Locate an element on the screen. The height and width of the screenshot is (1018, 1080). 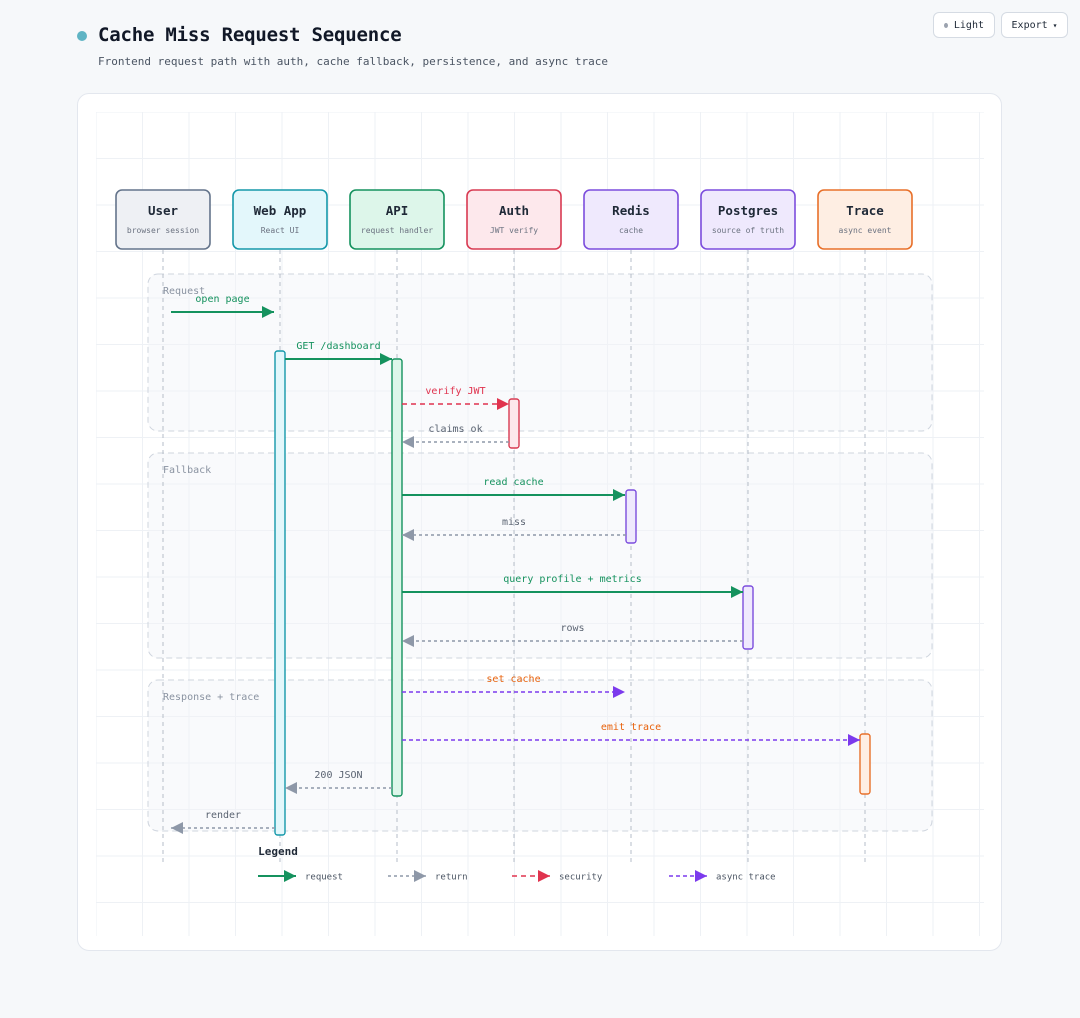
message-label: emit trace is located at coordinates (631, 727).